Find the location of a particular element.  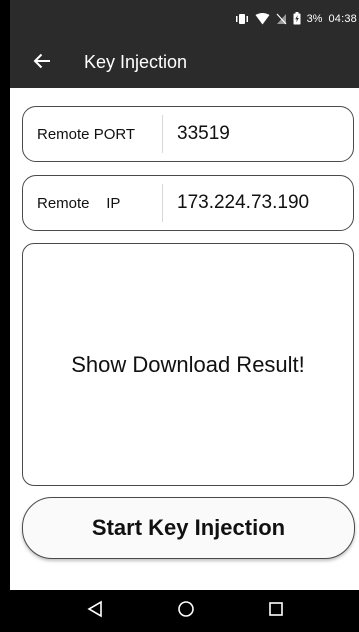

remote-port-field: Remote PORT 33519 is located at coordinates (188, 134).